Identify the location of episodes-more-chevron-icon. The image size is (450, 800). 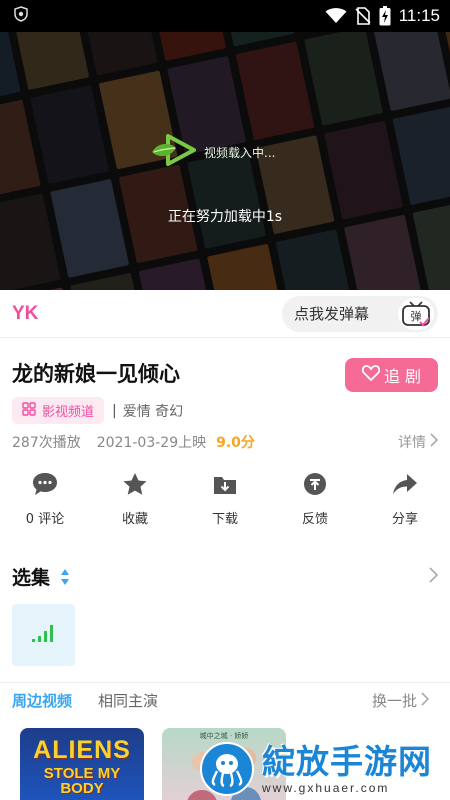
(434, 576).